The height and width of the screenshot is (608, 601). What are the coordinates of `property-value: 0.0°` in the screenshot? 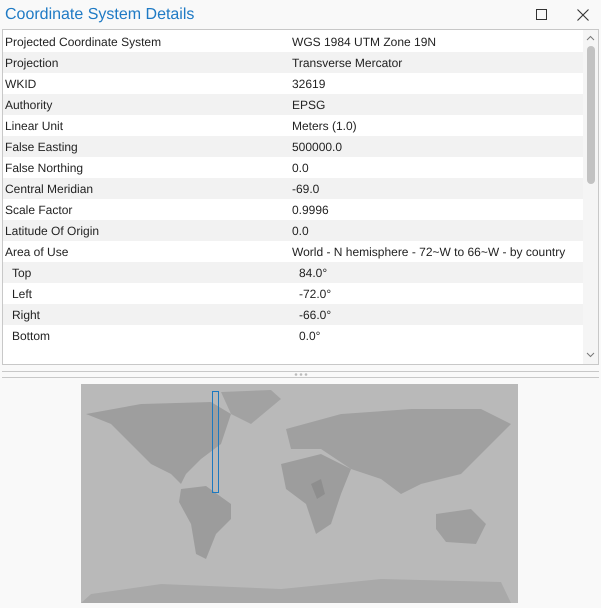 It's located at (309, 335).